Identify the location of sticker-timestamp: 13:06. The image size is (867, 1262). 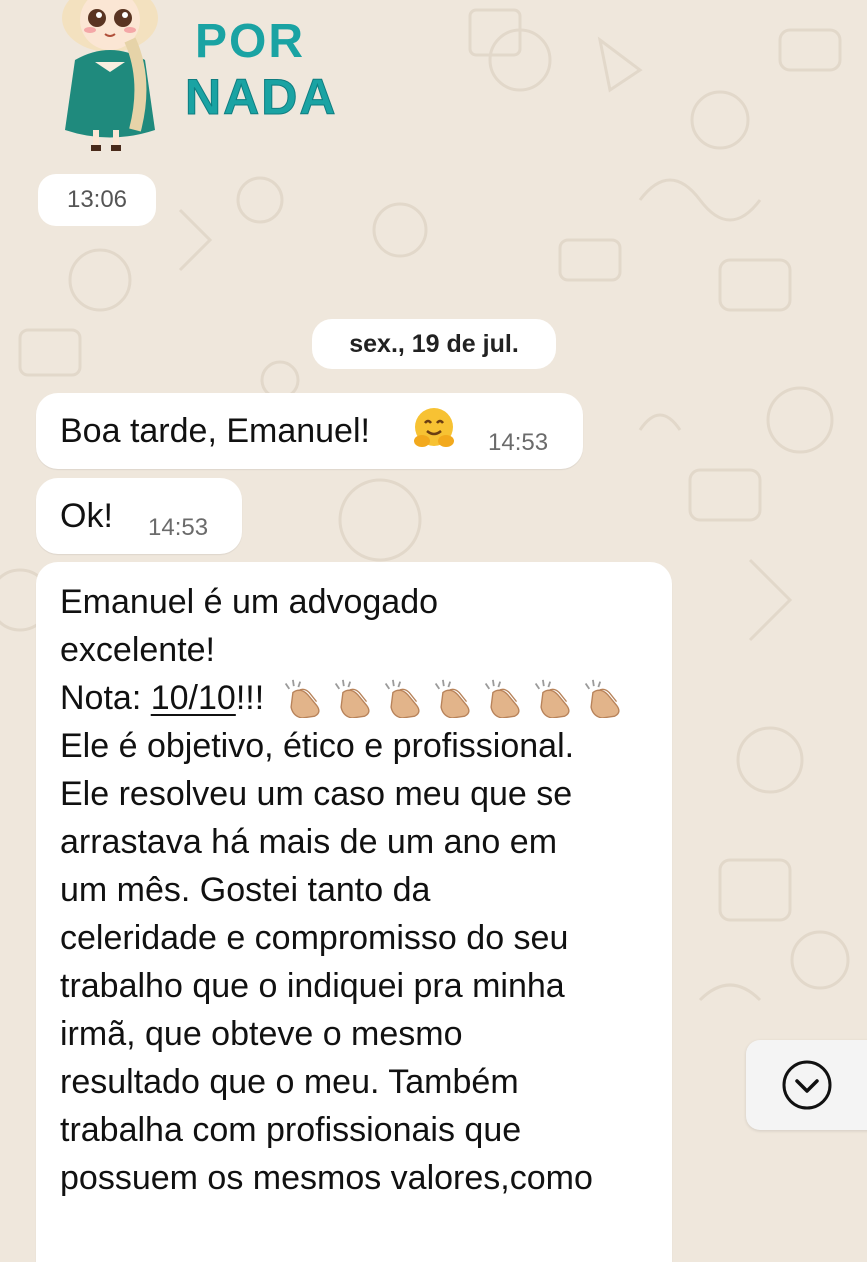
(97, 200).